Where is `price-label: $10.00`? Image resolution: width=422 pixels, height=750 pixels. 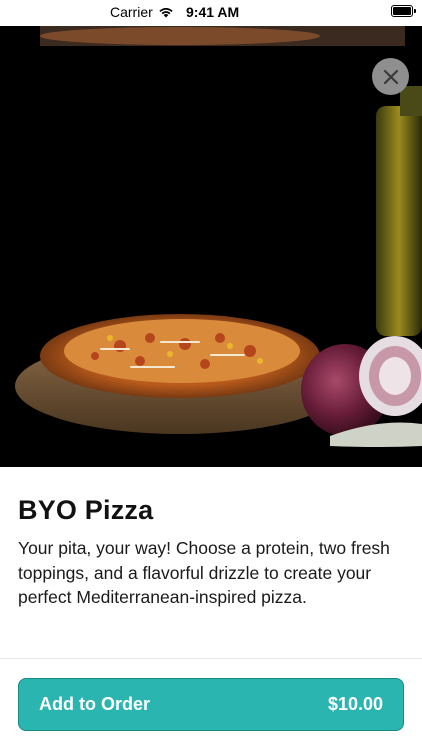
price-label: $10.00 is located at coordinates (355, 704).